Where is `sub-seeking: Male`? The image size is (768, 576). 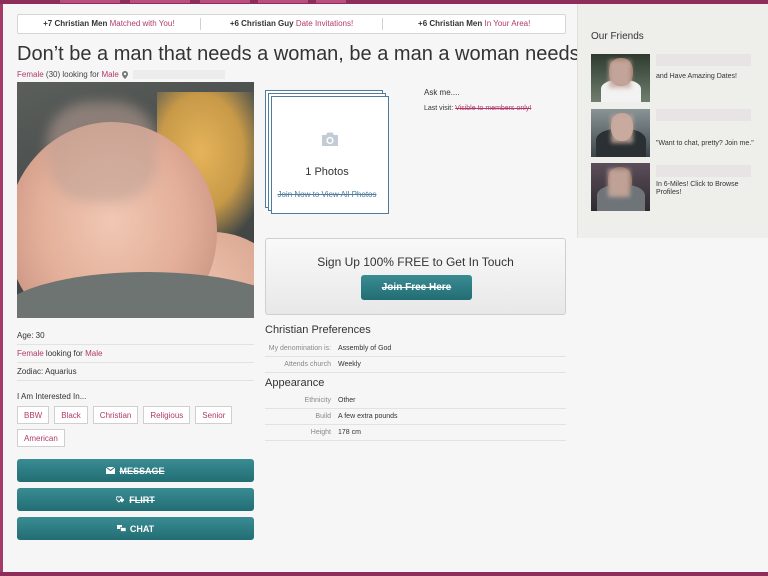
sub-seeking: Male is located at coordinates (110, 74).